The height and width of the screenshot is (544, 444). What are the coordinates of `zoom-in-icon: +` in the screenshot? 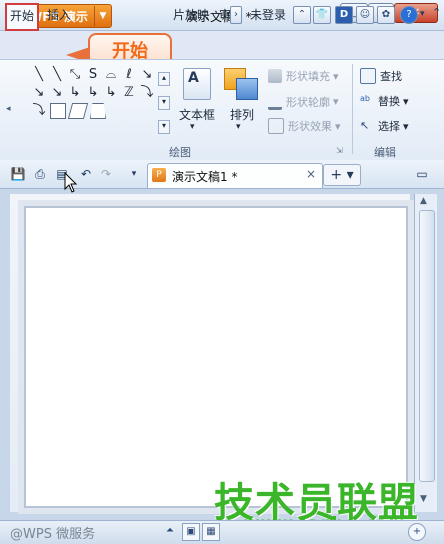 It's located at (417, 532).